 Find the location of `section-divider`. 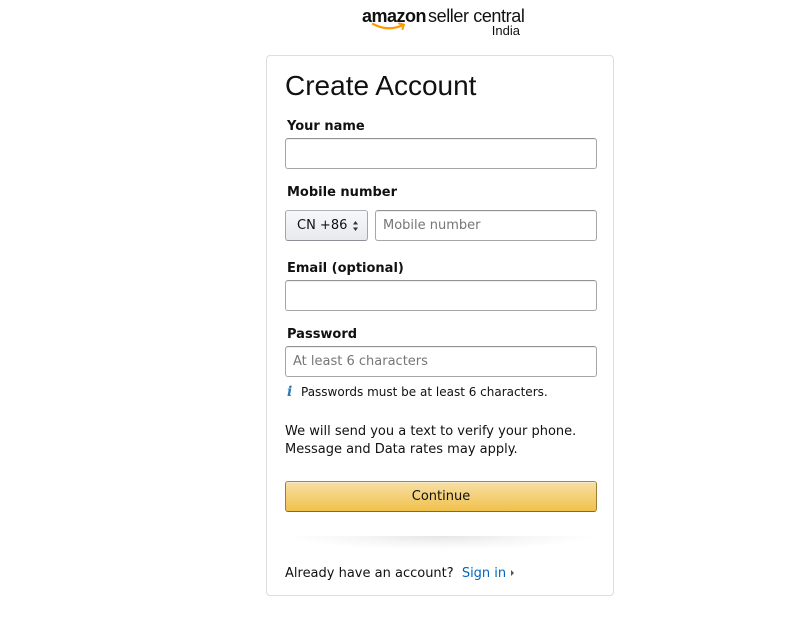

section-divider is located at coordinates (441, 543).